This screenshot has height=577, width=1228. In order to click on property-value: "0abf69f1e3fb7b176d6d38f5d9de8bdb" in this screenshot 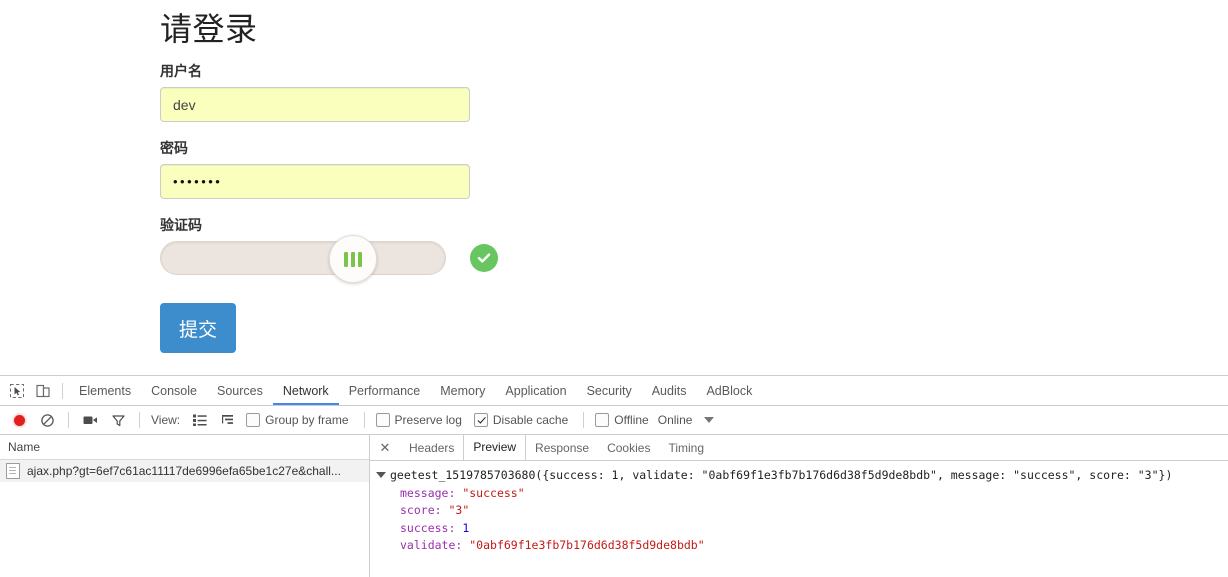, I will do `click(587, 545)`.